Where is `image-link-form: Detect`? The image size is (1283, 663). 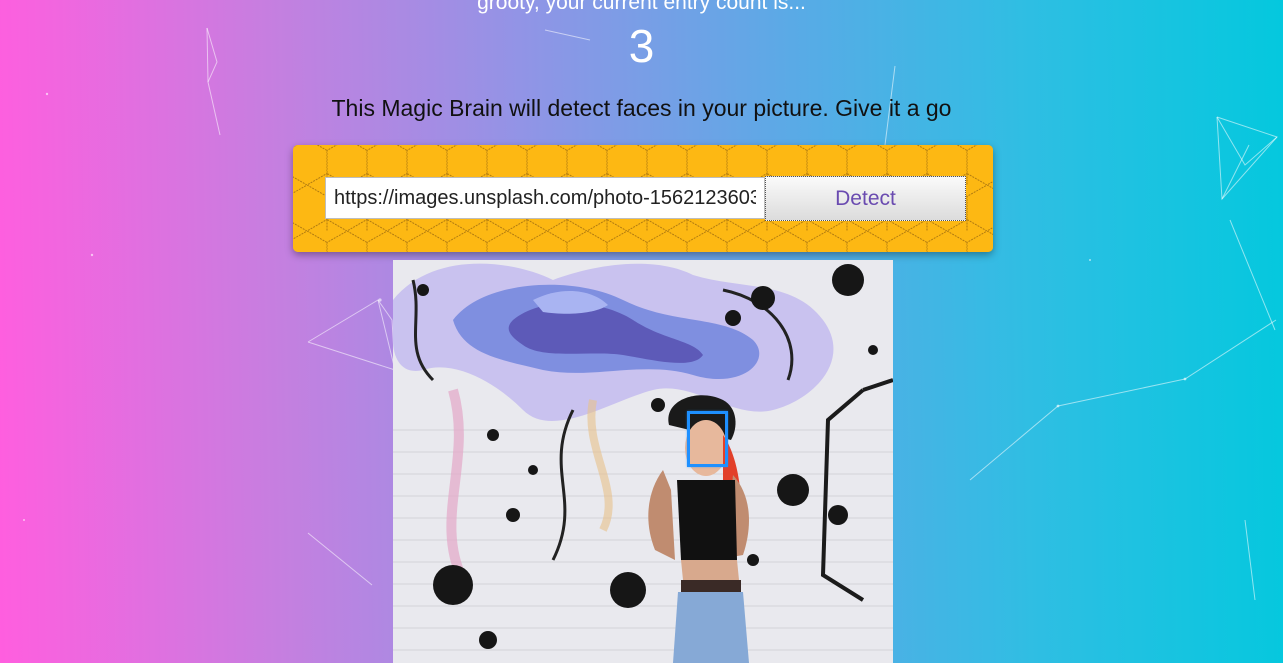 image-link-form: Detect is located at coordinates (643, 198).